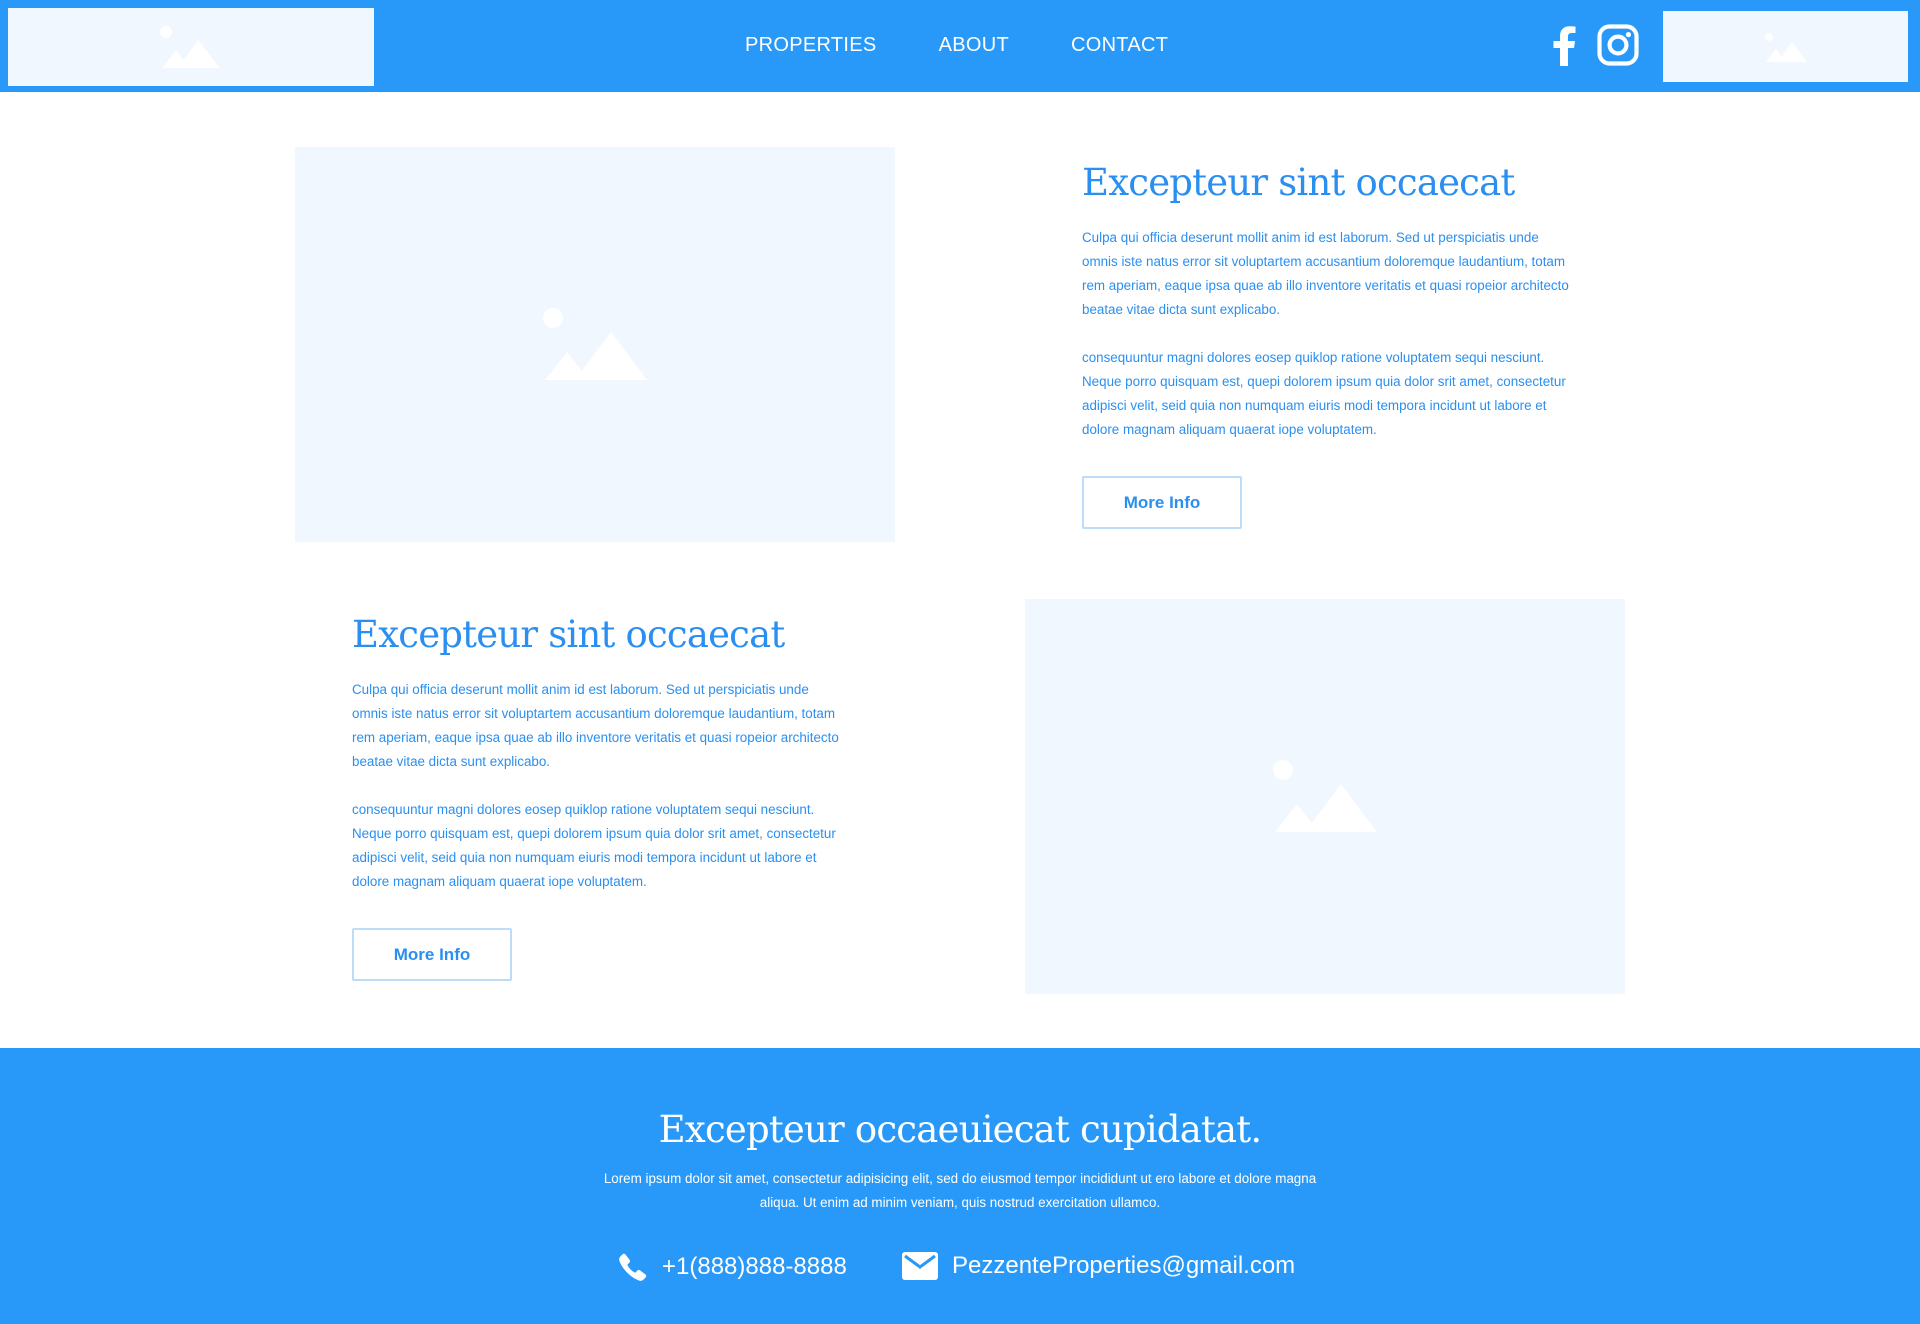  What do you see at coordinates (1564, 47) in the screenshot?
I see `facebook-icon` at bounding box center [1564, 47].